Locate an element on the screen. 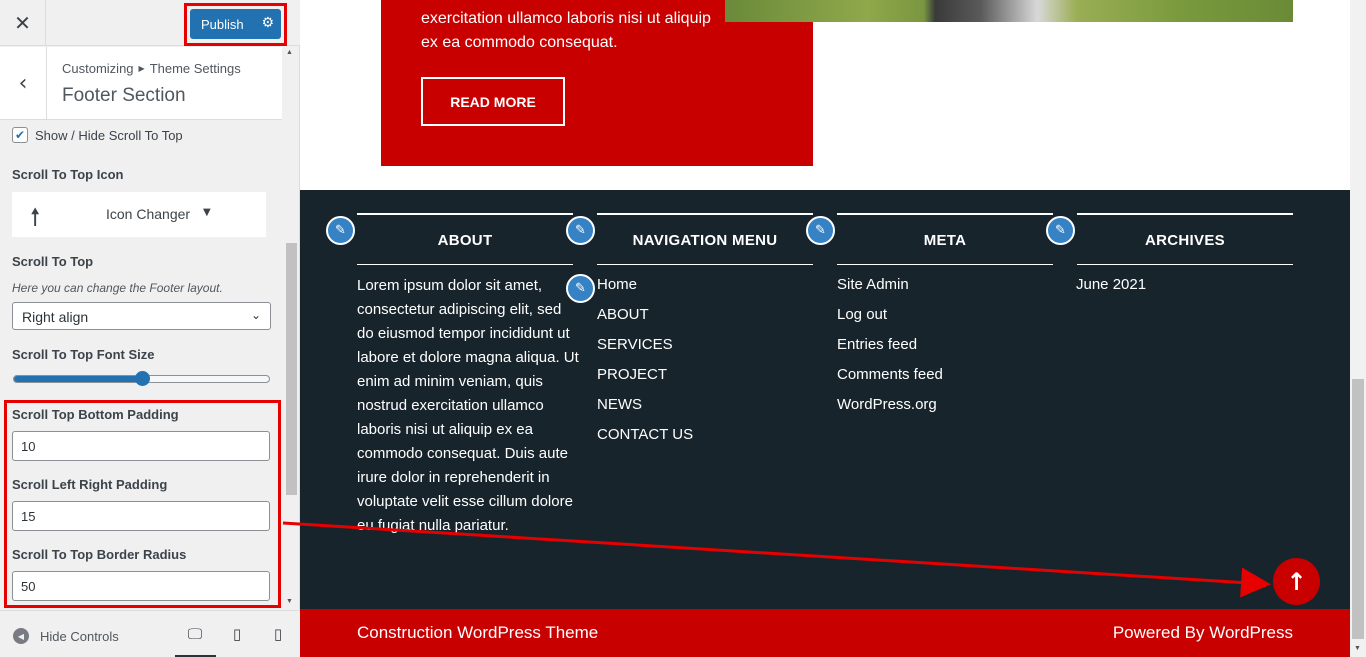  show-hide-checkbox: ✔ is located at coordinates (20, 135).